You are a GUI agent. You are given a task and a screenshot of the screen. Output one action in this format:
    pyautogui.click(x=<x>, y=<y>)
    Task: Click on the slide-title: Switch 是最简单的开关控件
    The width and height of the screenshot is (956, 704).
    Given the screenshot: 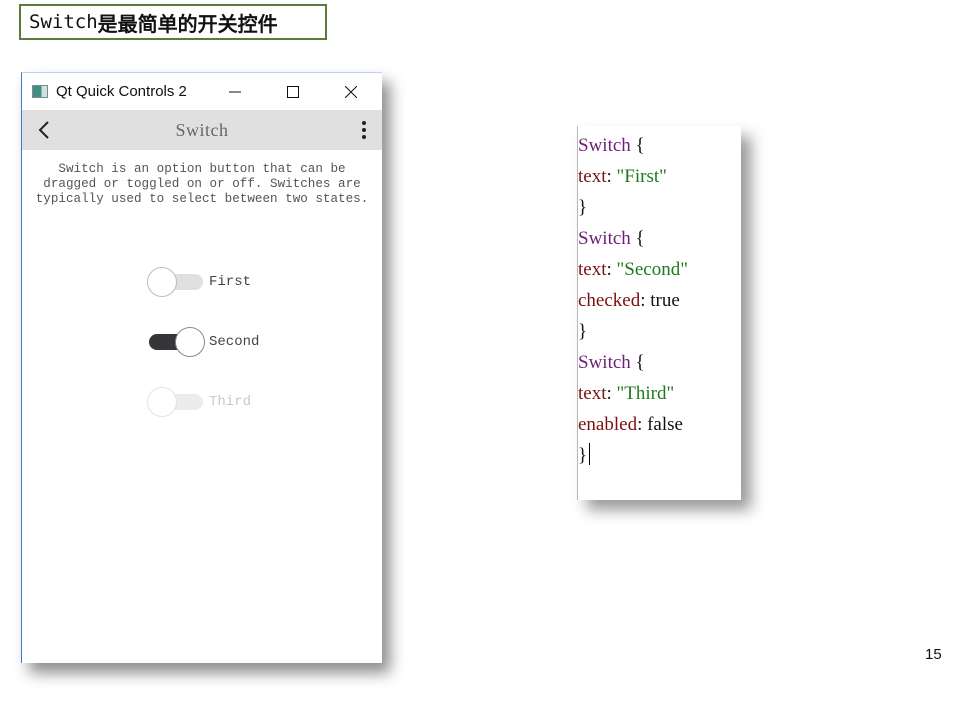 What is the action you would take?
    pyautogui.click(x=173, y=22)
    